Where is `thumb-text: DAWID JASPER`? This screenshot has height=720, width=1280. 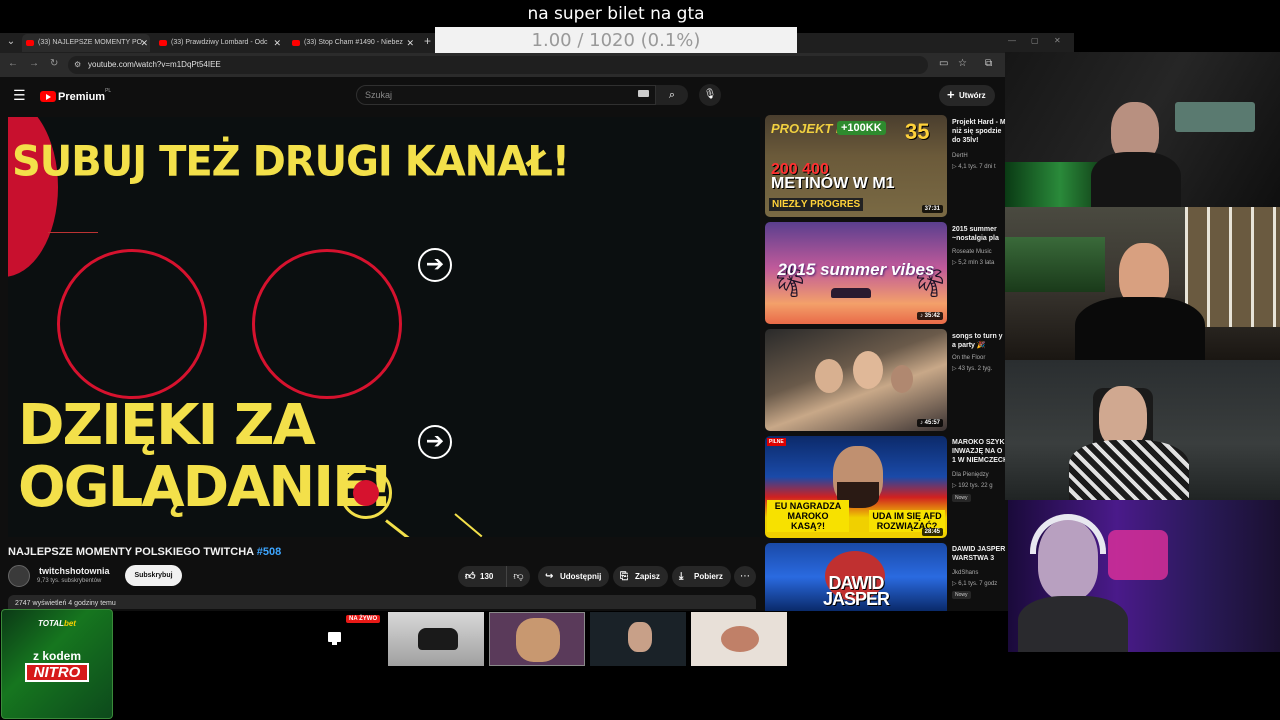
thumb-text: DAWID JASPER is located at coordinates (856, 591).